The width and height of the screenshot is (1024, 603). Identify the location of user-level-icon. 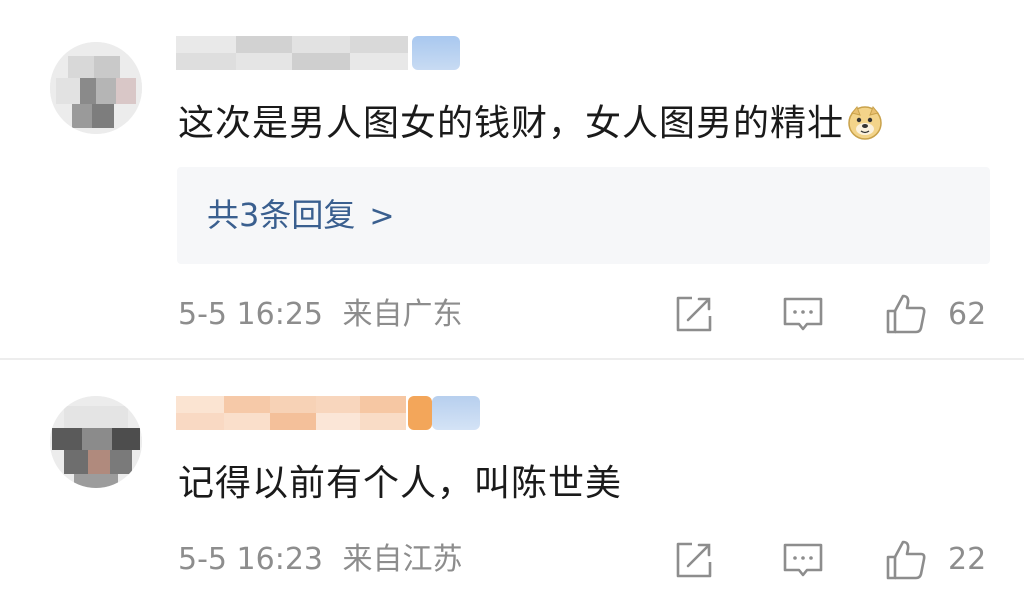
(456, 413).